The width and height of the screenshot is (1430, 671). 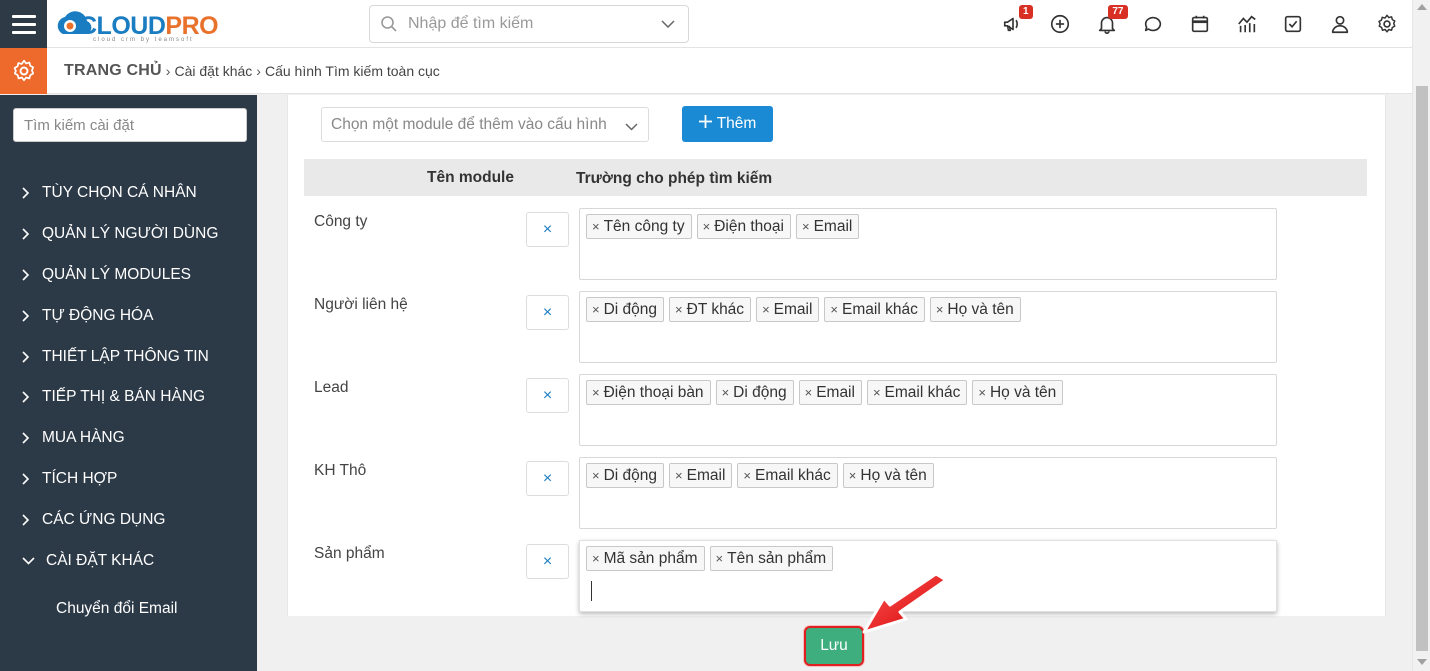 I want to click on cloudpro-logo: CLOUDPRO cloud crm by teamsoft, so click(x=138, y=24).